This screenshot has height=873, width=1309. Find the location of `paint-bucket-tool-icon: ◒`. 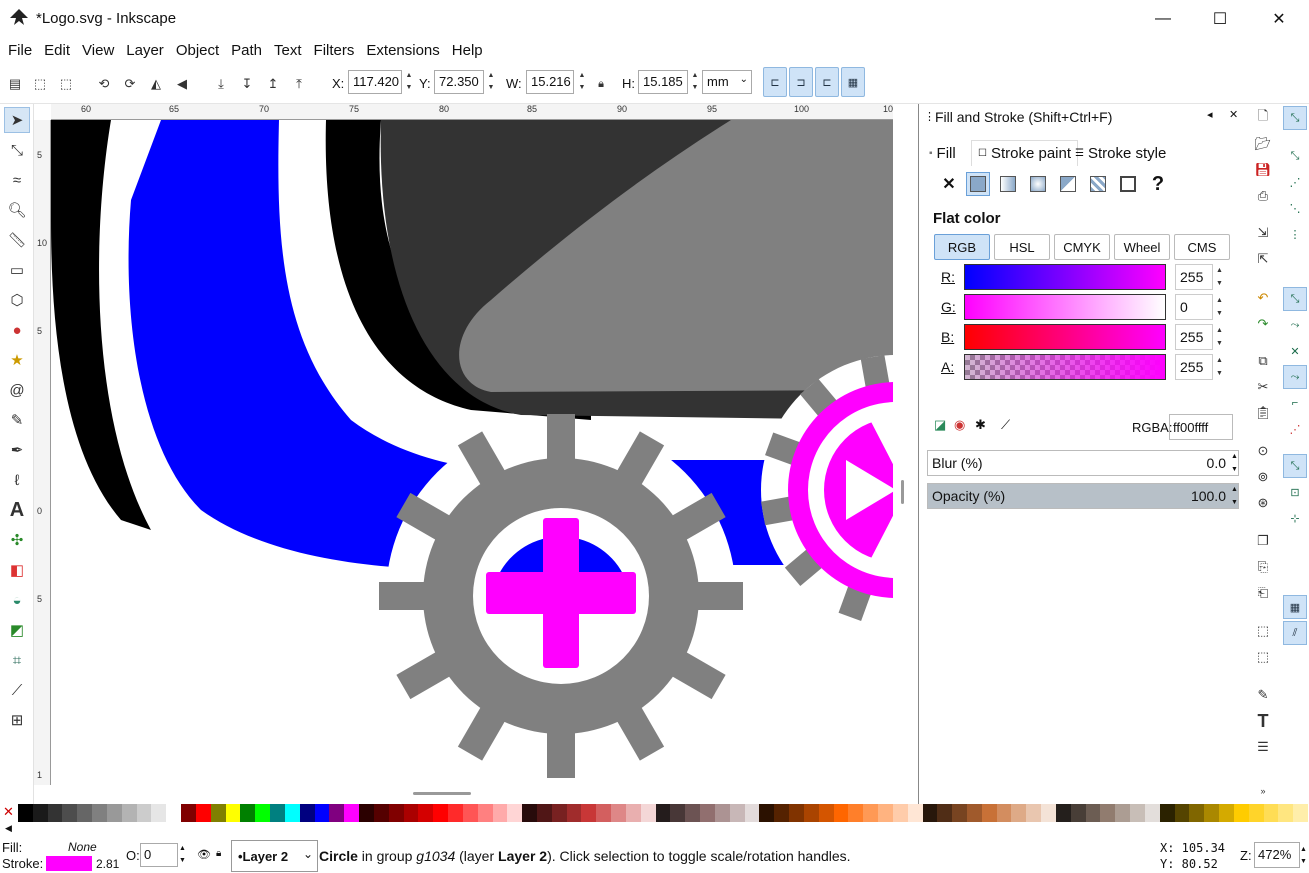

paint-bucket-tool-icon: ◒ is located at coordinates (17, 600).